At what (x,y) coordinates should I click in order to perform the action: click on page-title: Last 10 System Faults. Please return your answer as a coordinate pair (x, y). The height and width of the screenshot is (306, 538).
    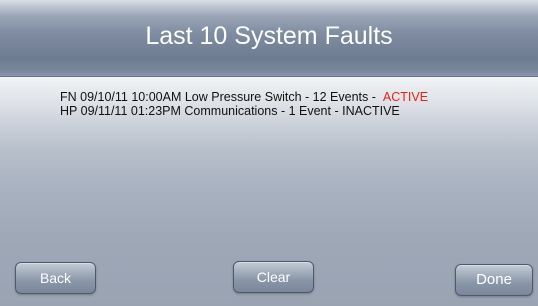
    Looking at the image, I should click on (269, 36).